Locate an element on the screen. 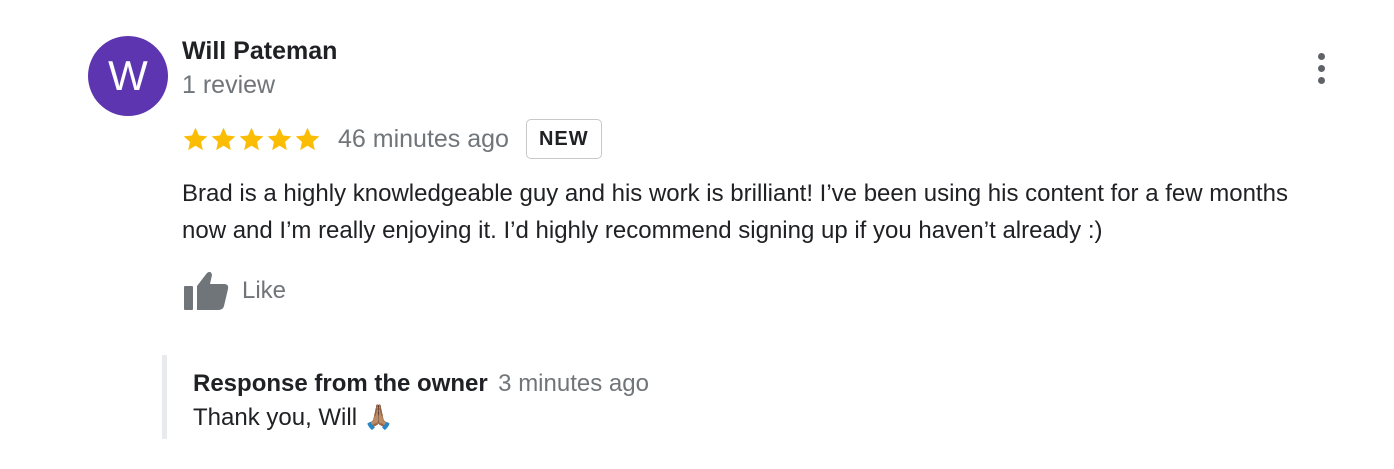 Image resolution: width=1394 pixels, height=469 pixels. like-button: Like is located at coordinates (234, 291).